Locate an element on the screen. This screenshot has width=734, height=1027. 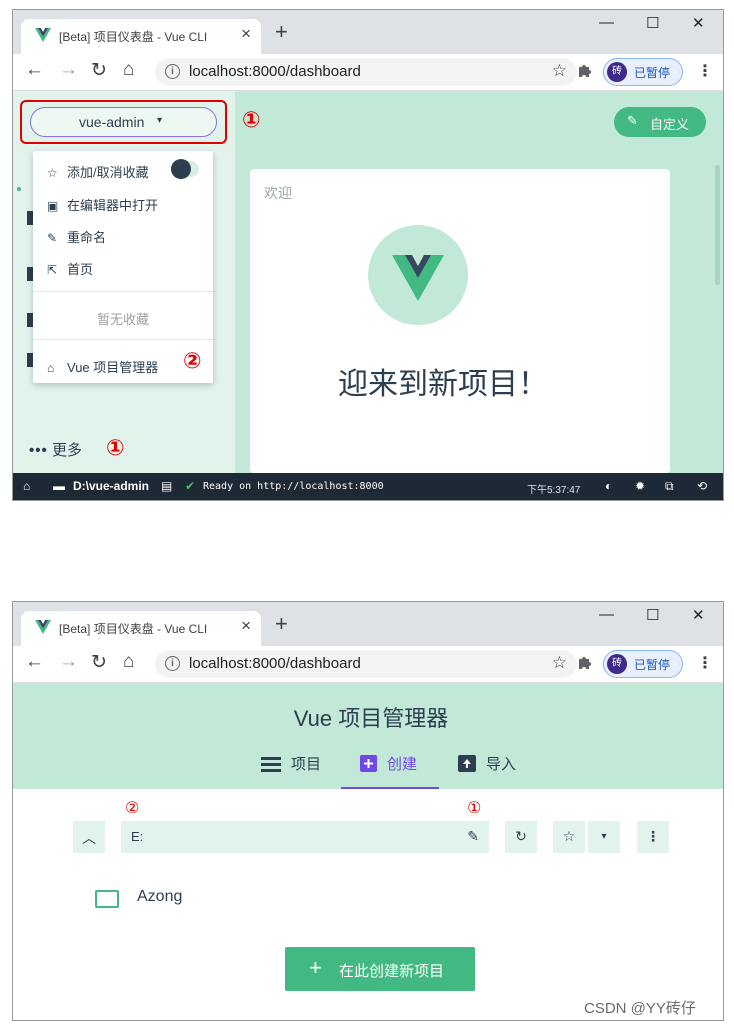
folder-up-button: ︿ is located at coordinates (89, 837).